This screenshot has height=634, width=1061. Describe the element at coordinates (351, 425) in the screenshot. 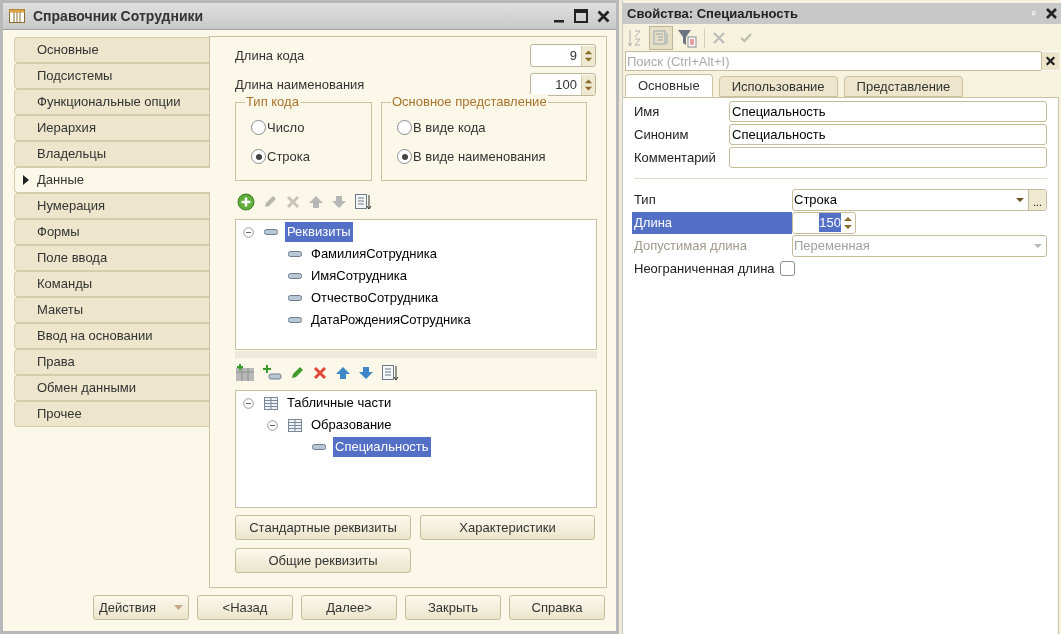

I see `tree-item: Образование` at that location.